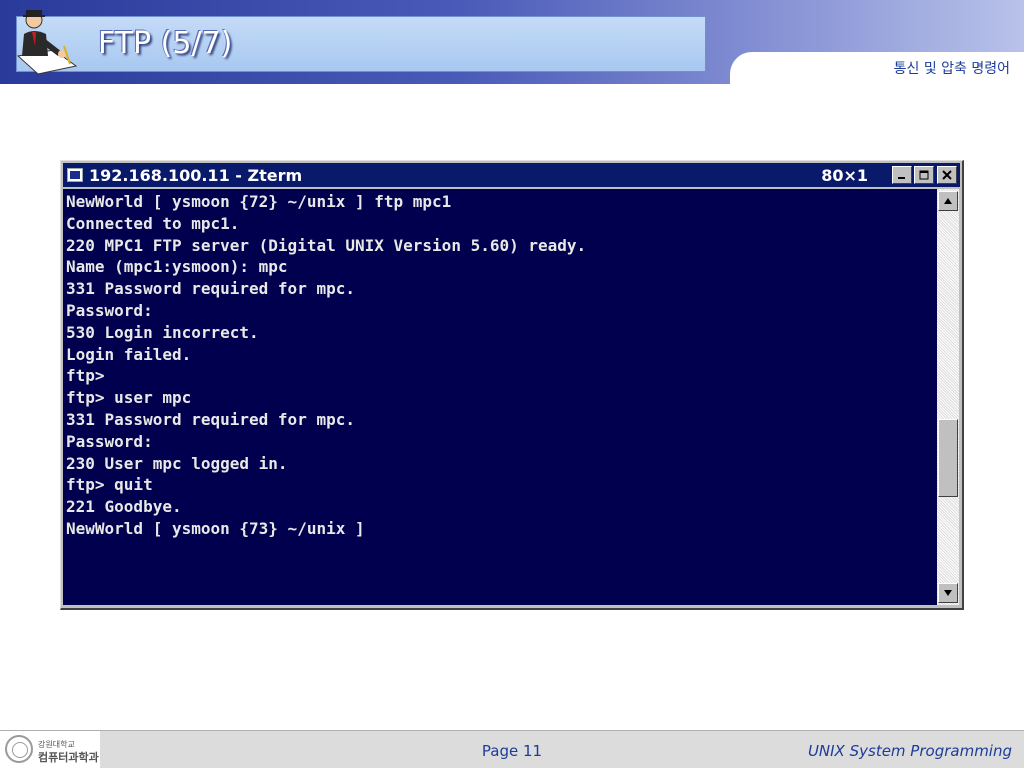 This screenshot has width=1024, height=769. Describe the element at coordinates (901, 178) in the screenshot. I see `minimize-icon` at that location.